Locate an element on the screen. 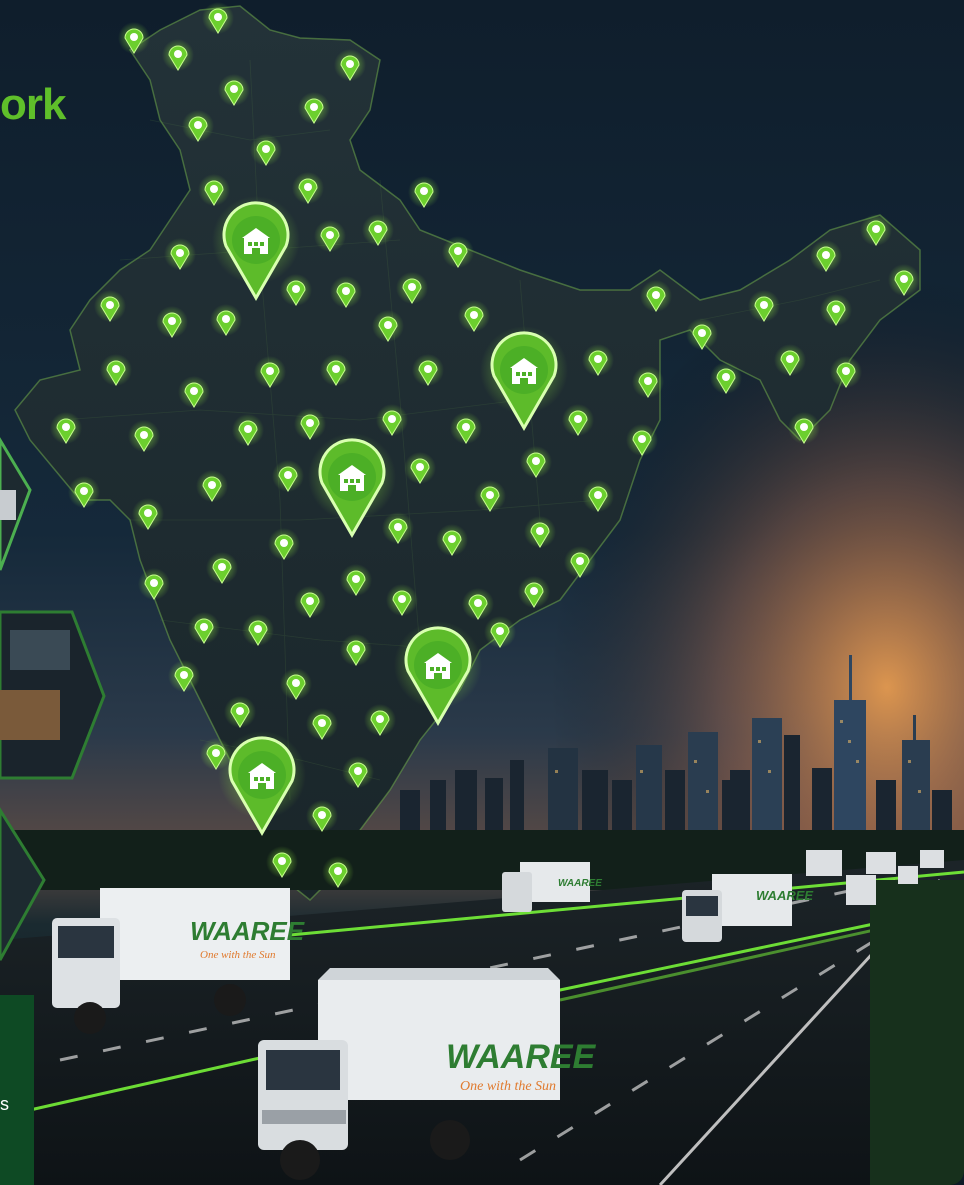  title-fragment: ork is located at coordinates (33, 104).